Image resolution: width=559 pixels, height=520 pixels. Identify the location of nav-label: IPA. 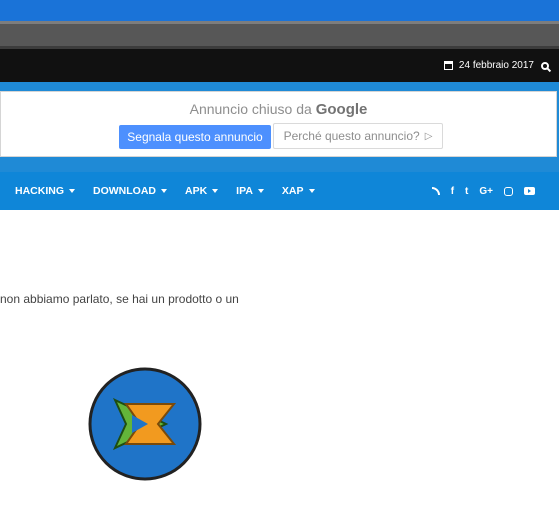
(244, 191).